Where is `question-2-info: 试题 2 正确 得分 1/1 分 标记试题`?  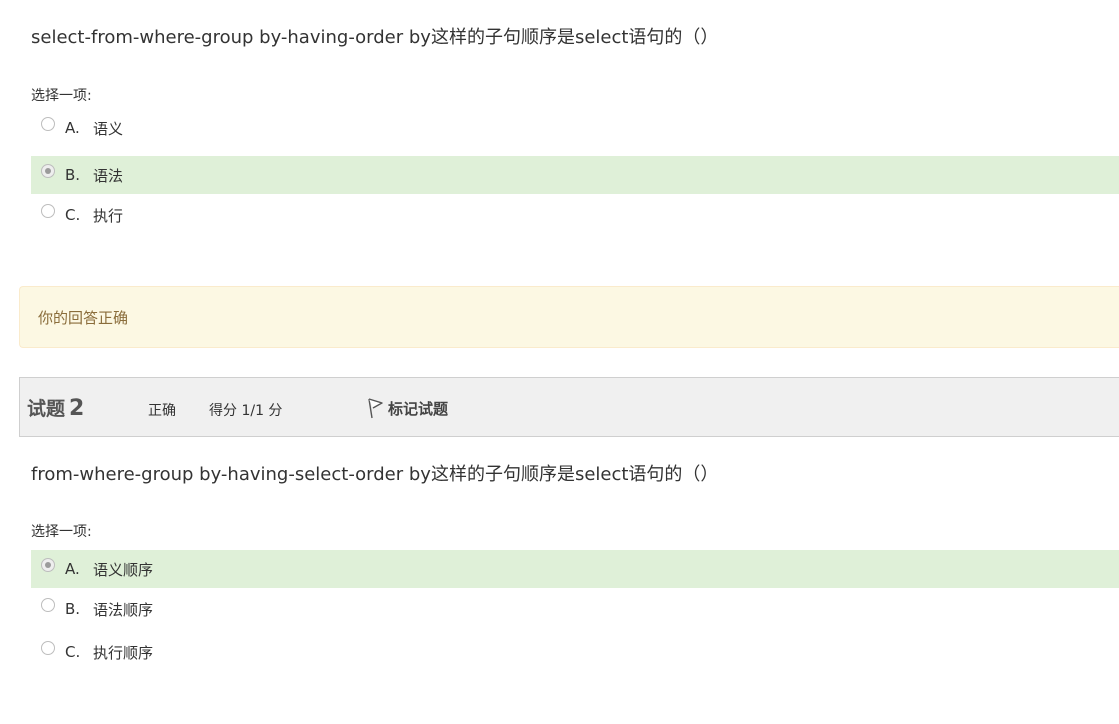 question-2-info: 试题 2 正确 得分 1/1 分 标记试题 is located at coordinates (569, 407).